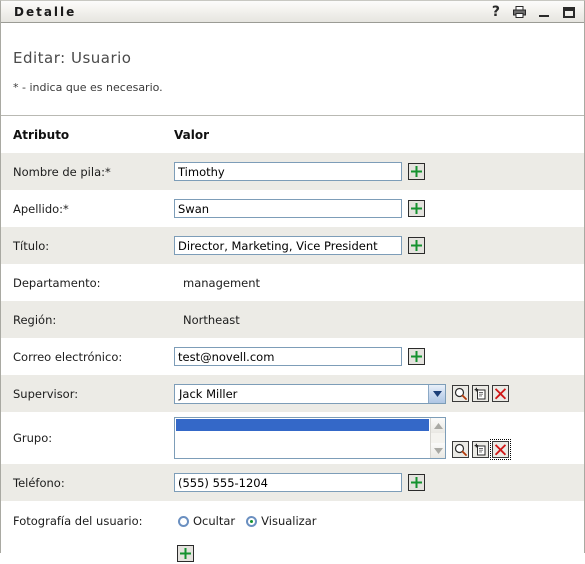 Image resolution: width=585 pixels, height=564 pixels. What do you see at coordinates (519, 12) in the screenshot?
I see `print-icon` at bounding box center [519, 12].